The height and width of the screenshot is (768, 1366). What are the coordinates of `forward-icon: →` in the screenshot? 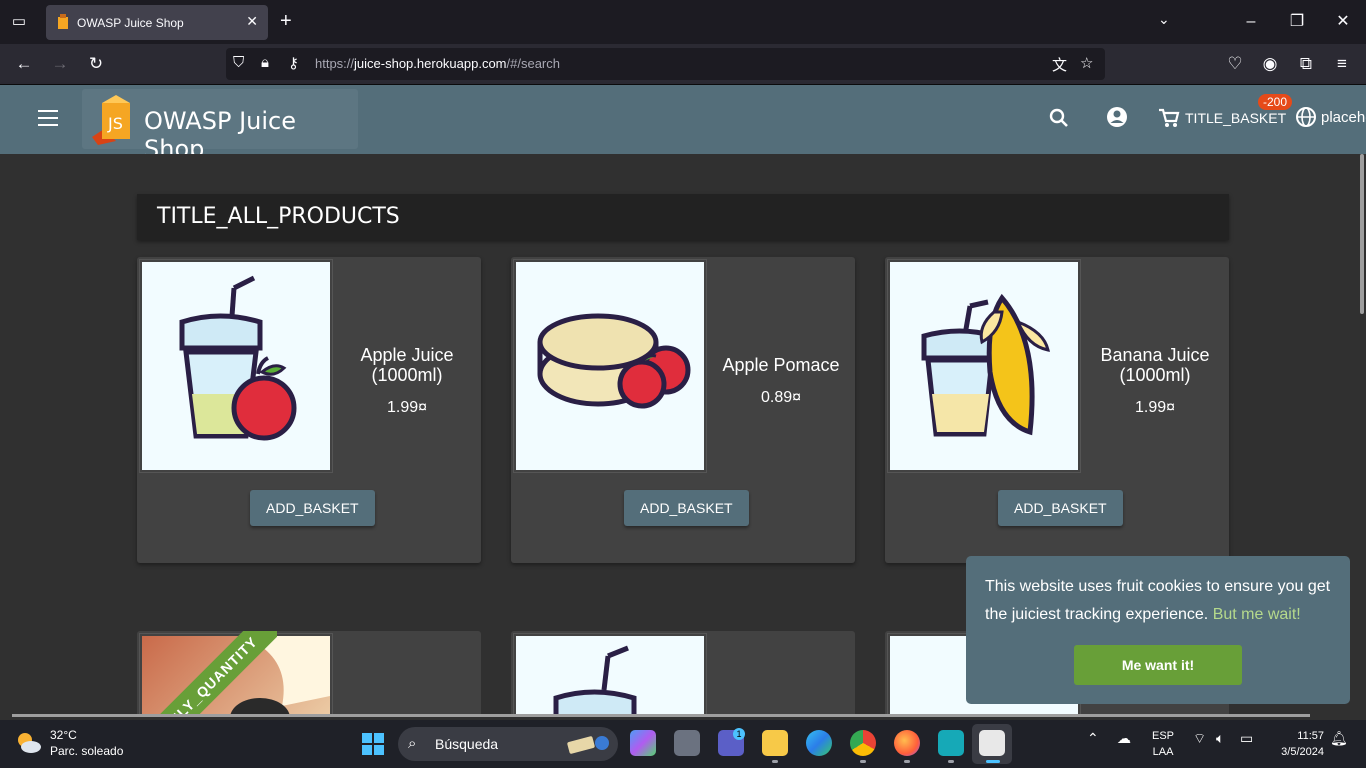 It's located at (60, 64).